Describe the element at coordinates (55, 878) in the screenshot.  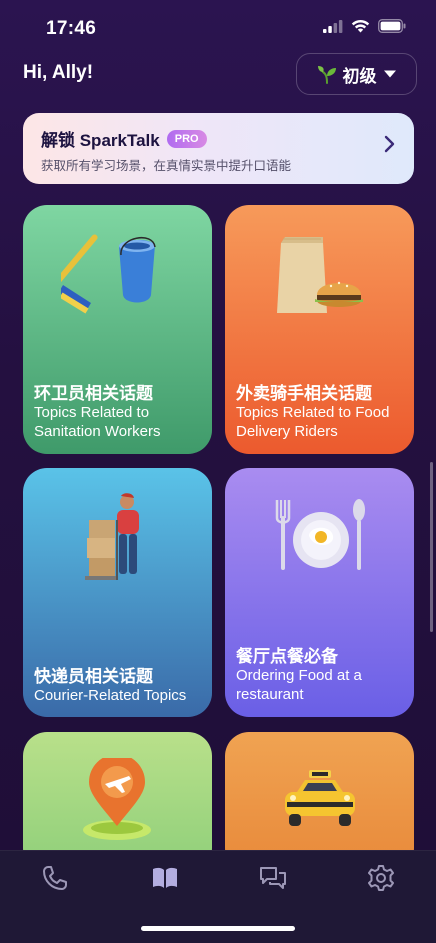
I see `phone-icon` at that location.